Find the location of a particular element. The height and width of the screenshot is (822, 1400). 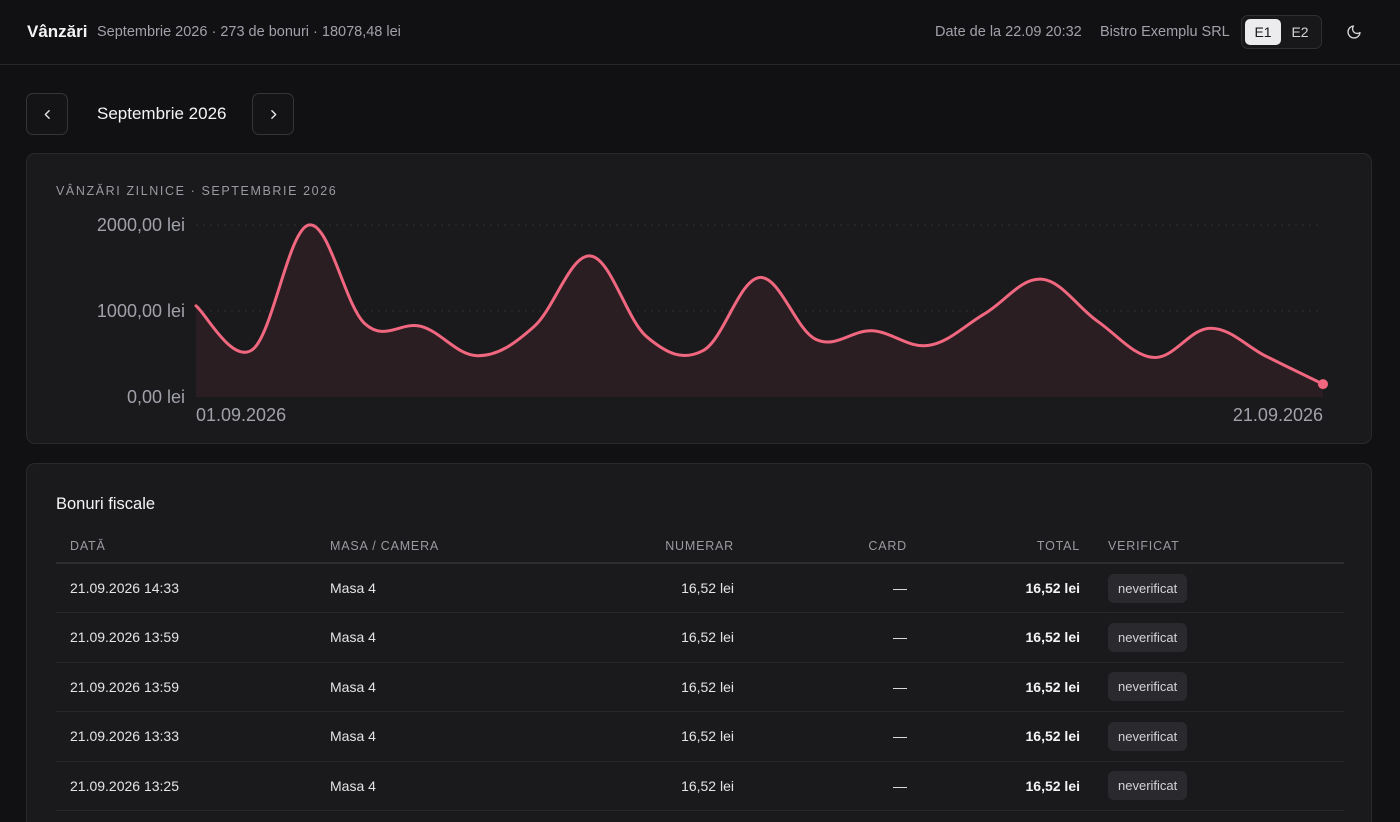

last-point is located at coordinates (1323, 384).